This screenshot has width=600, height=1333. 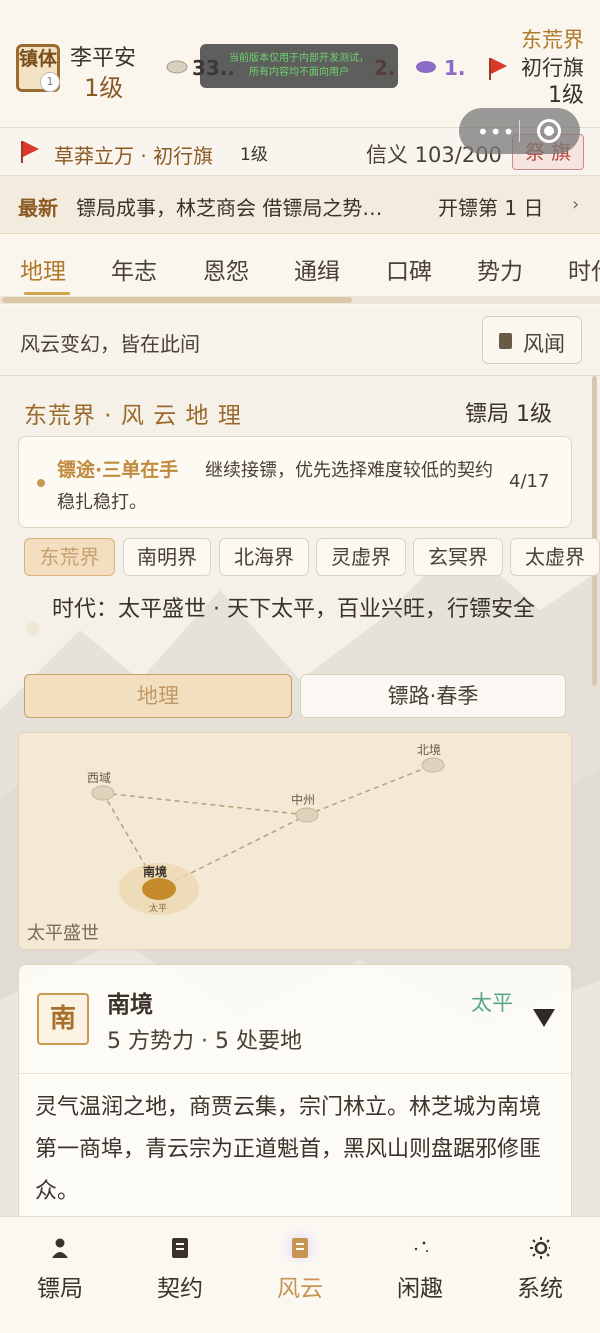 What do you see at coordinates (118, 470) in the screenshot?
I see `tip-title: 镖途·三单在手` at bounding box center [118, 470].